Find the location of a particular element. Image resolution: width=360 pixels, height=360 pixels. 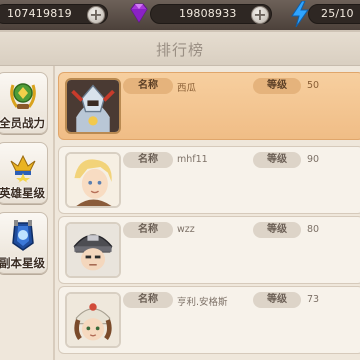

crown-star-icon is located at coordinates (23, 168).